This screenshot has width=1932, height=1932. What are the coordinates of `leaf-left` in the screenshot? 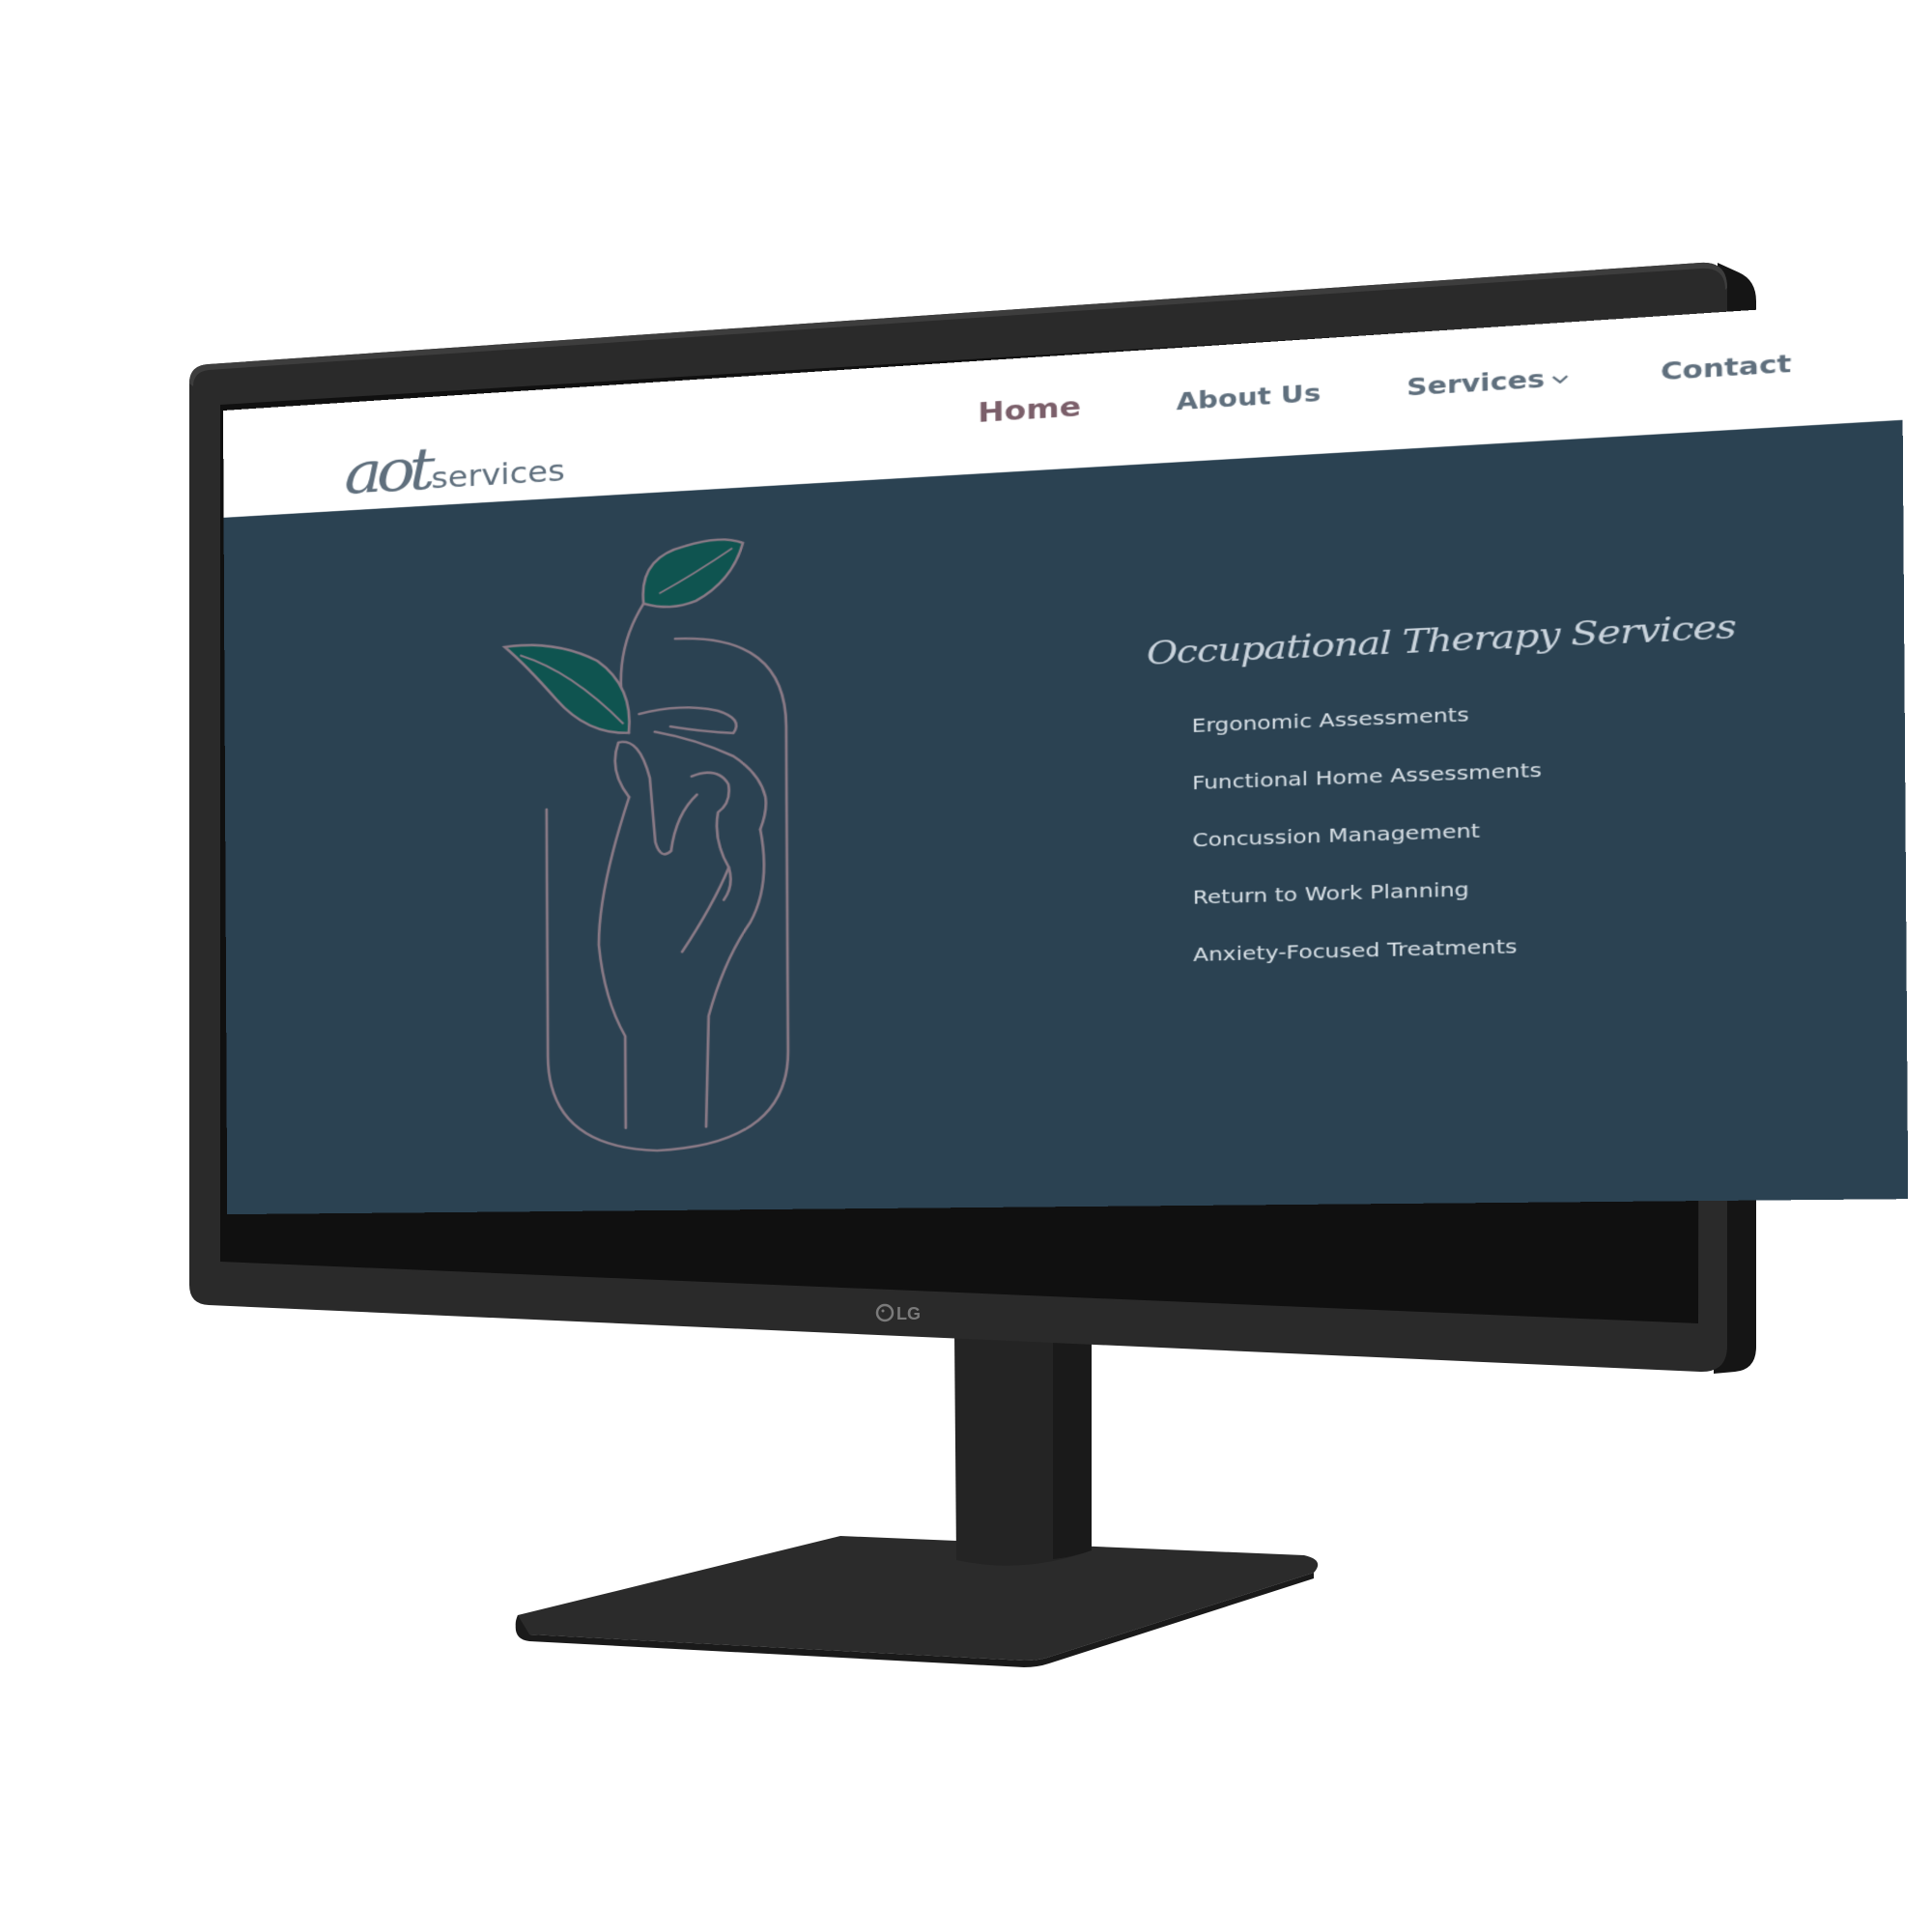 It's located at (566, 689).